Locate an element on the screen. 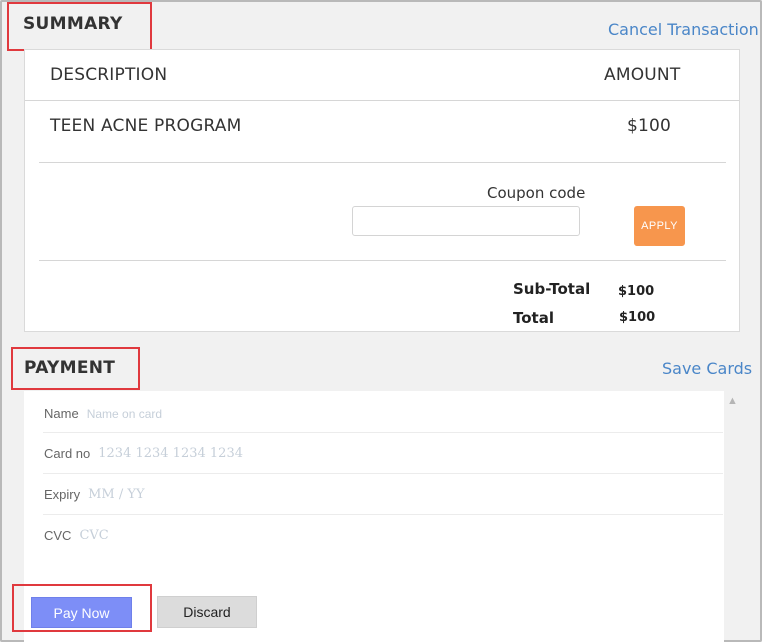 This screenshot has height=642, width=762. header-divider is located at coordinates (382, 100).